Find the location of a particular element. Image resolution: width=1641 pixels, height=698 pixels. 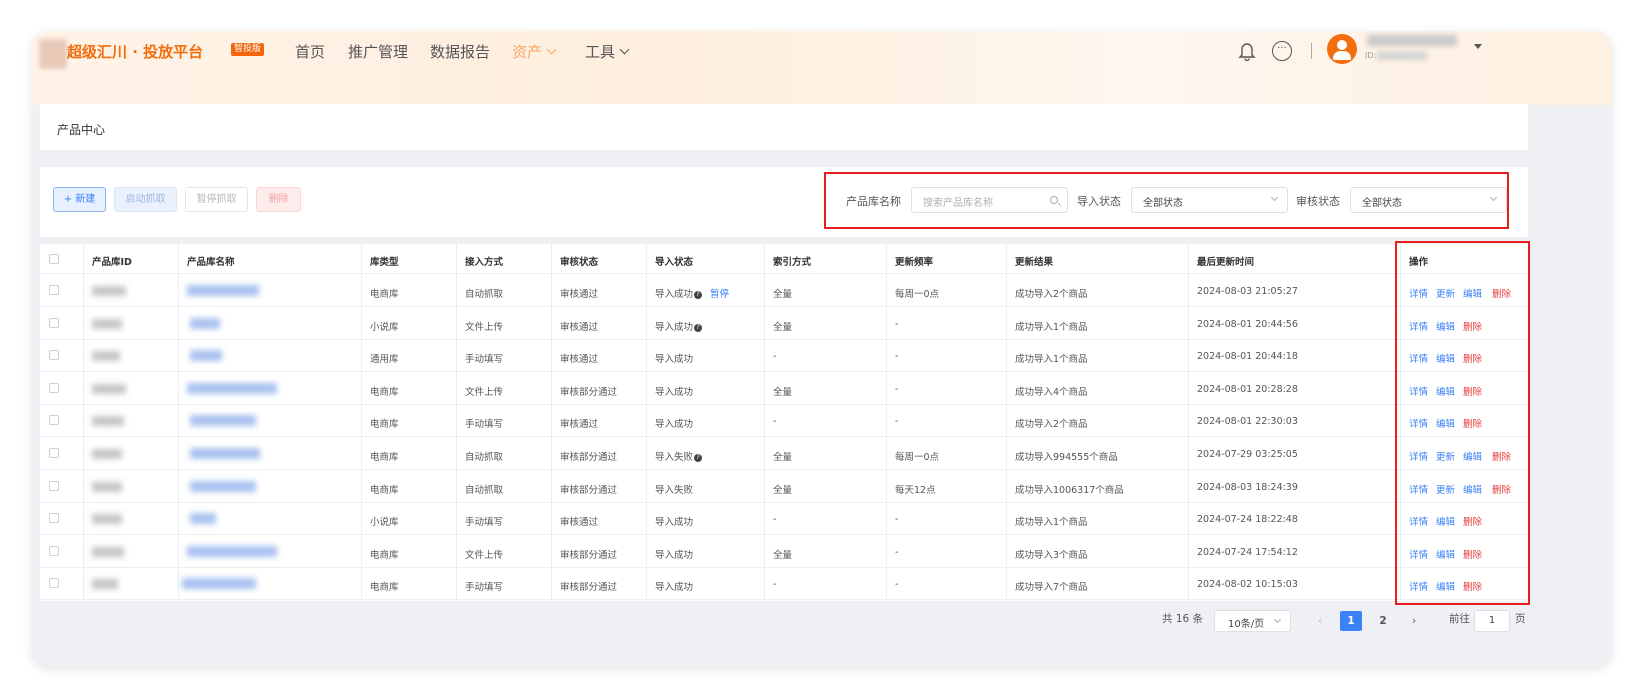

import-status-value: 全部状态 is located at coordinates (1163, 203).